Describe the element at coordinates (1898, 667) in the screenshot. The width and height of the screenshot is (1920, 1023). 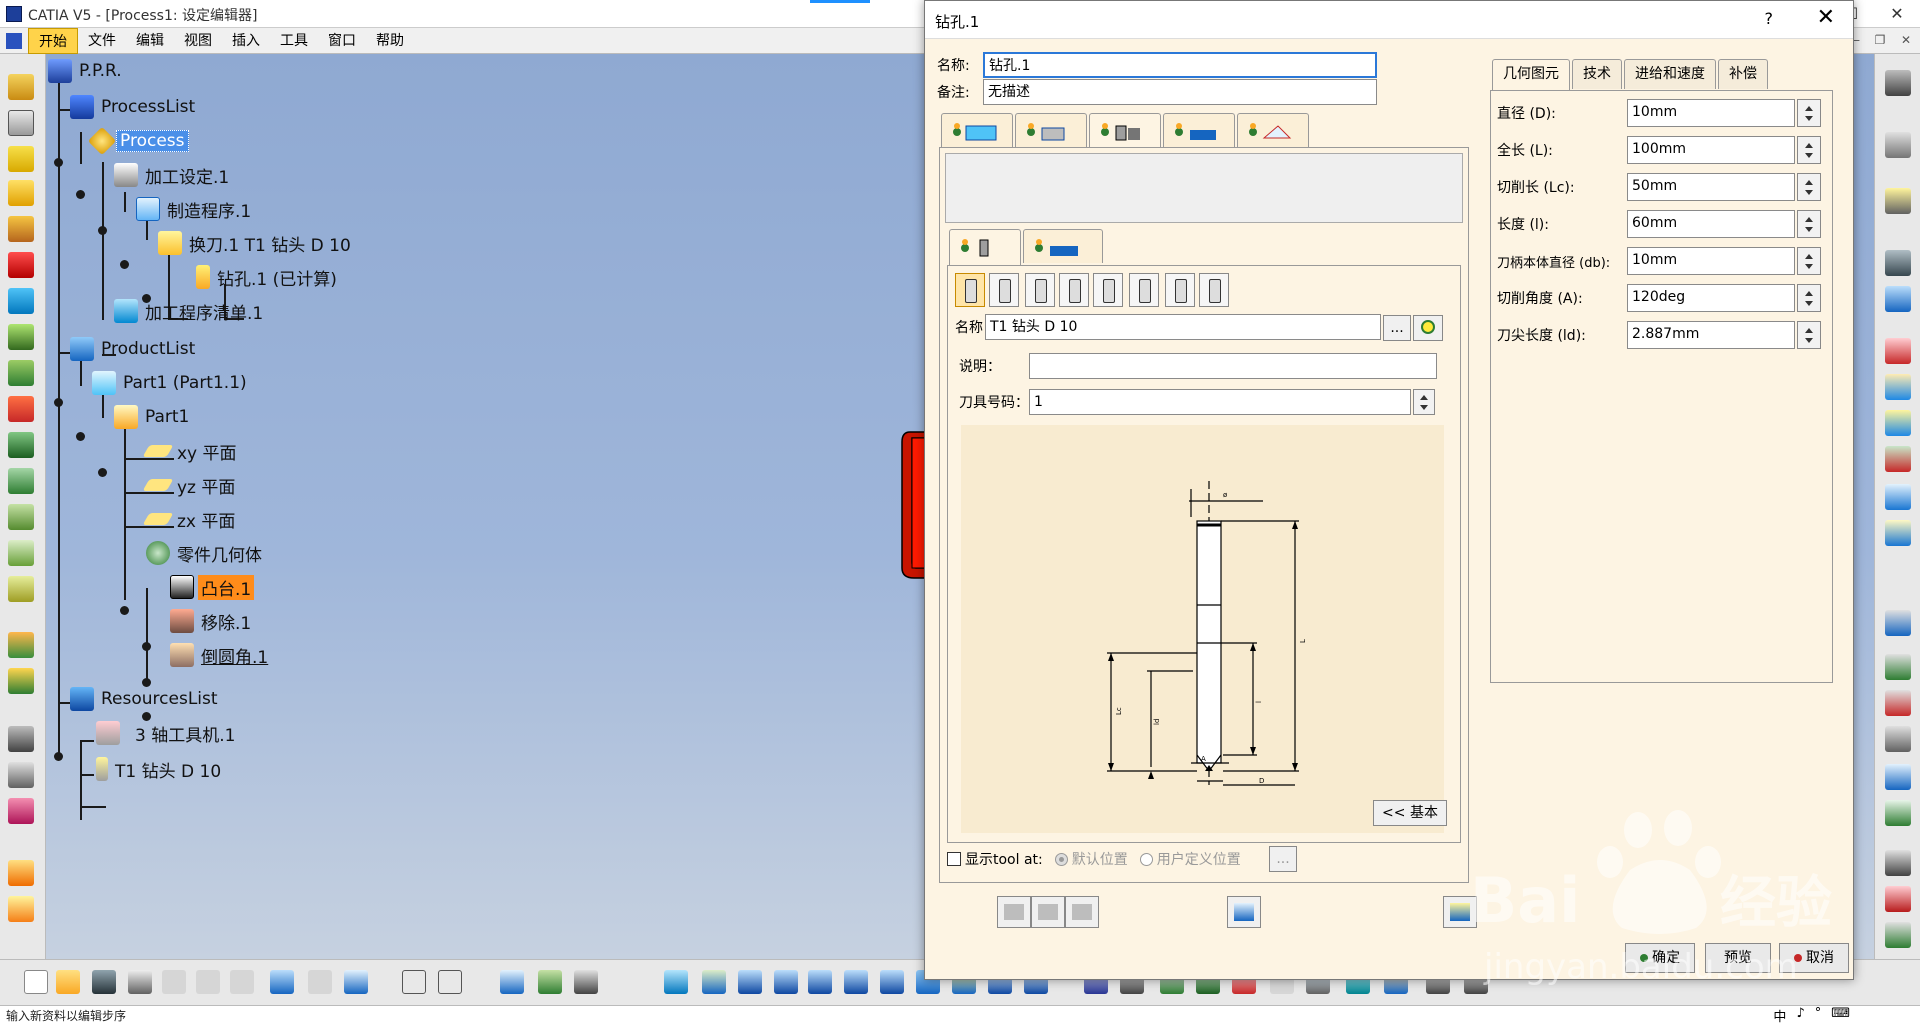
I see `simulation-icon` at that location.